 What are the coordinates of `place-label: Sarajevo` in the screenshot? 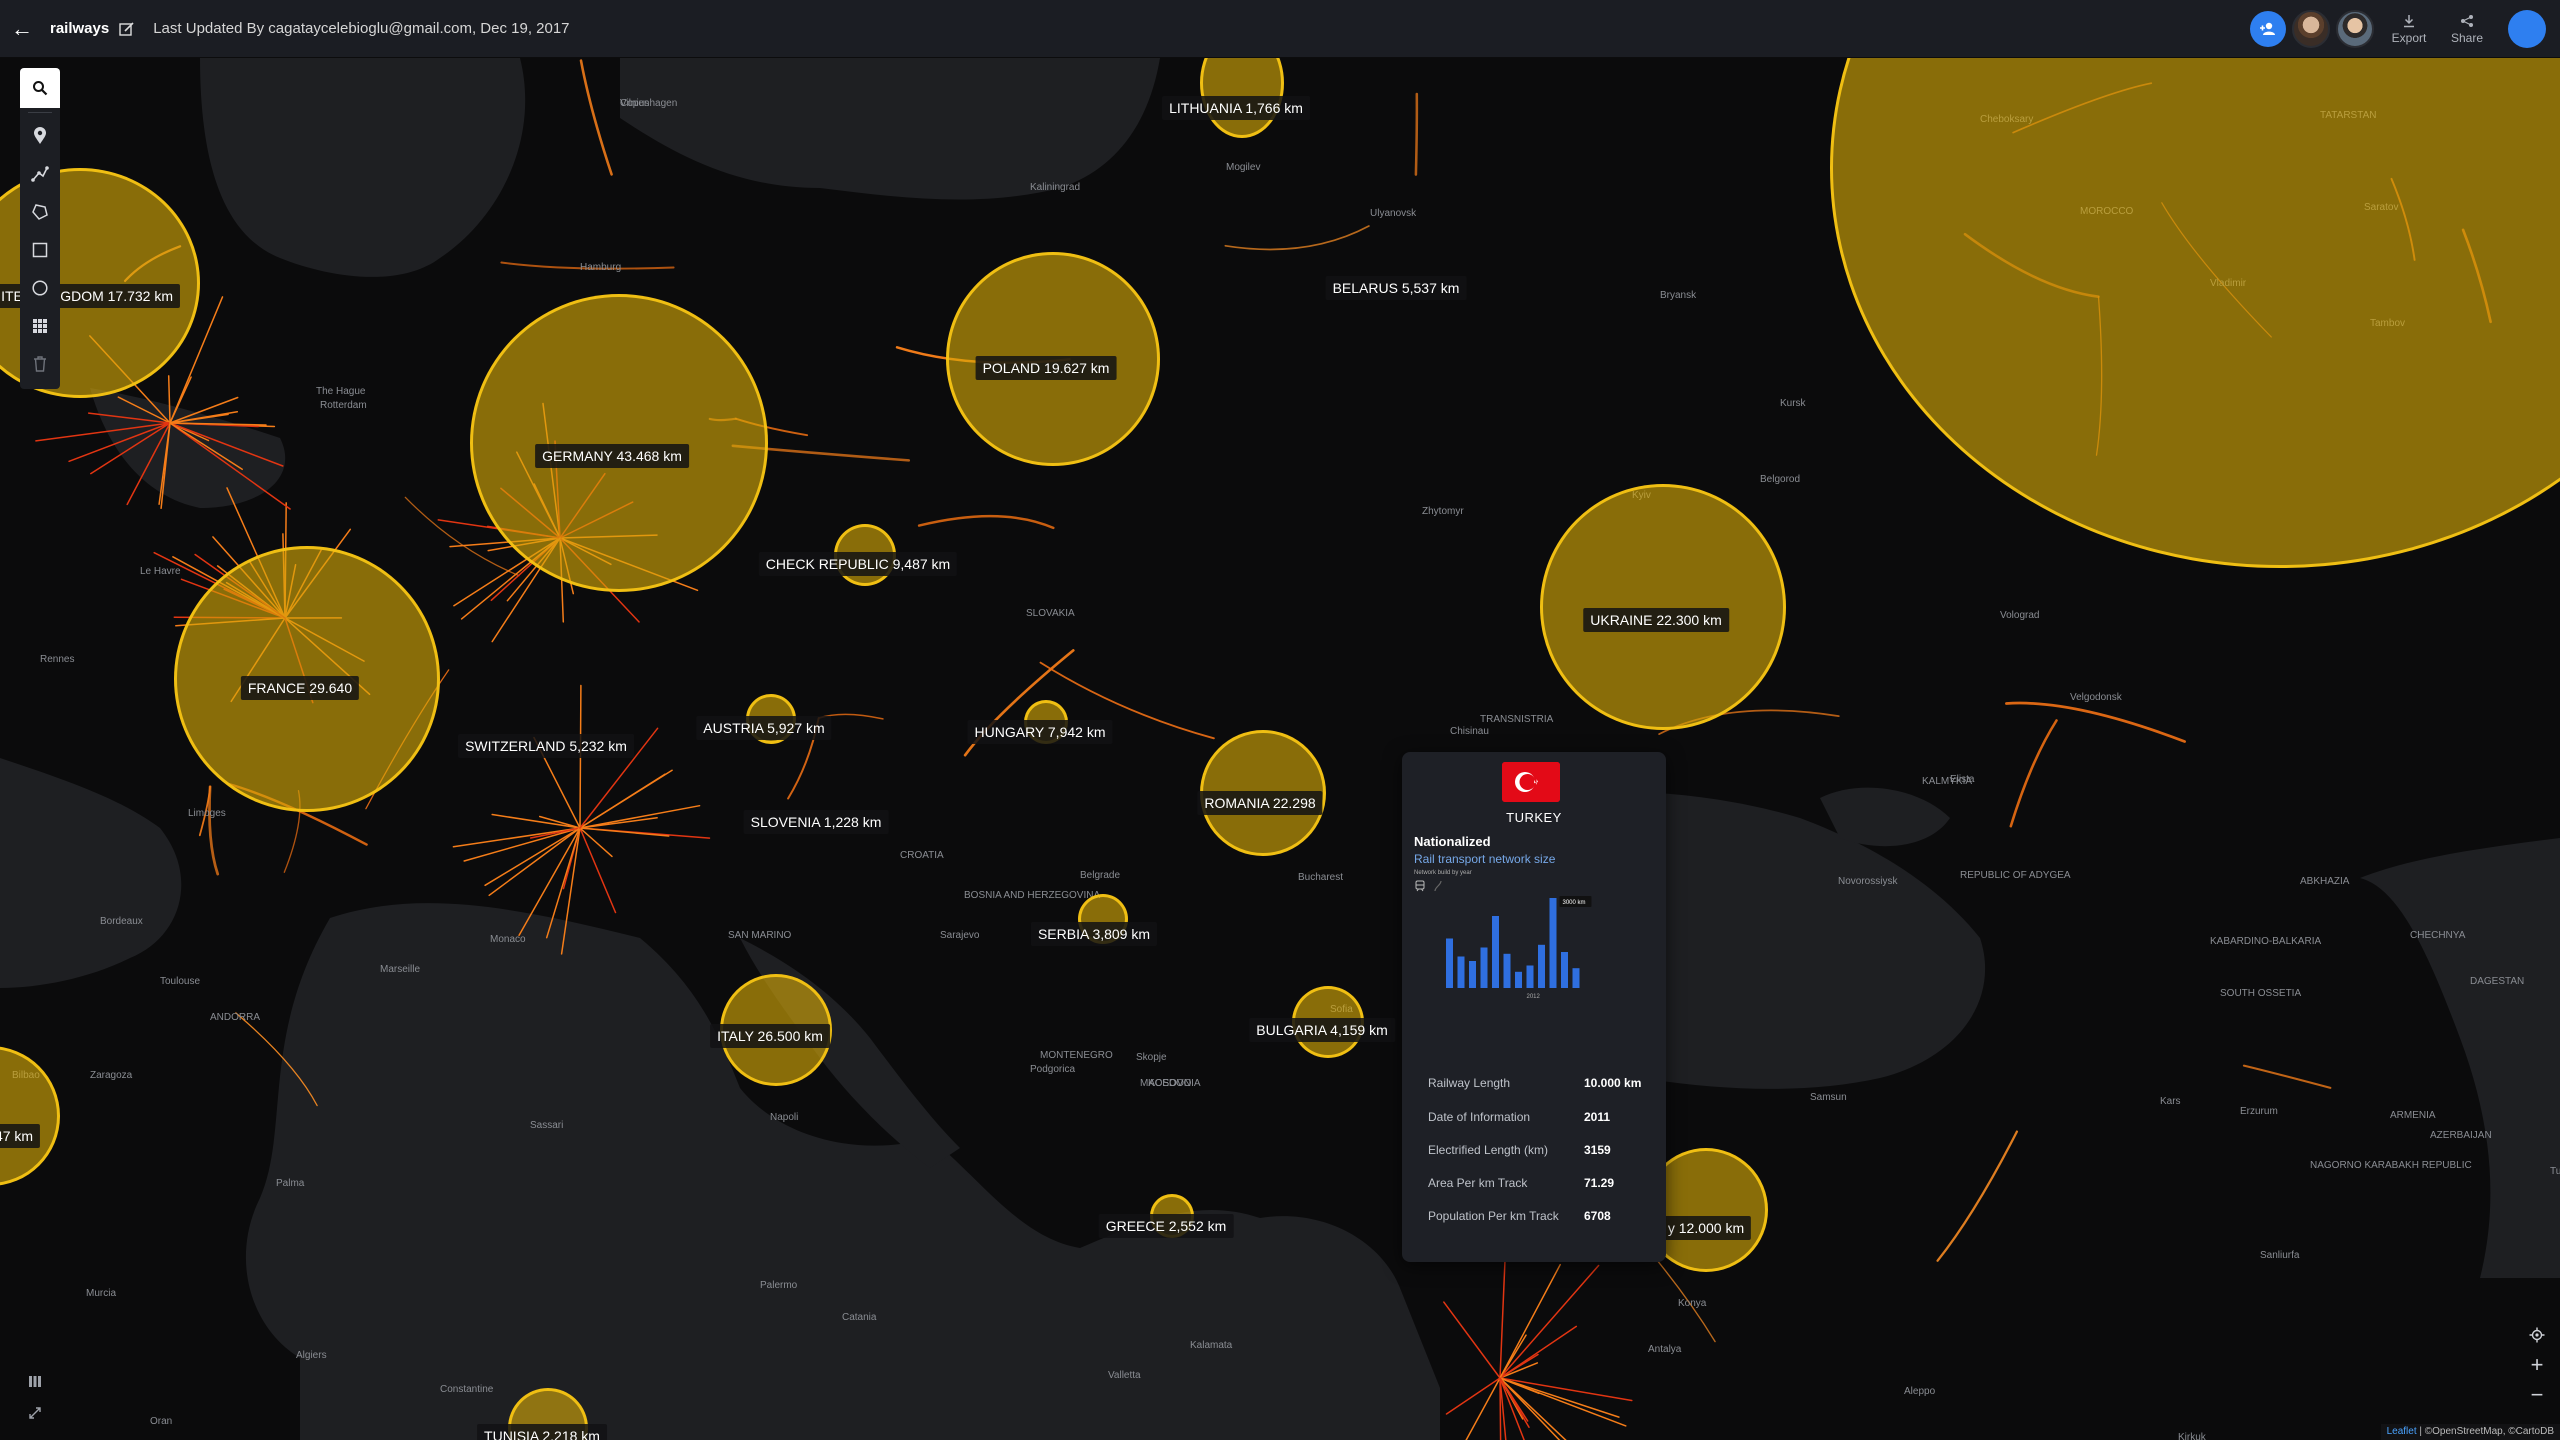 It's located at (960, 935).